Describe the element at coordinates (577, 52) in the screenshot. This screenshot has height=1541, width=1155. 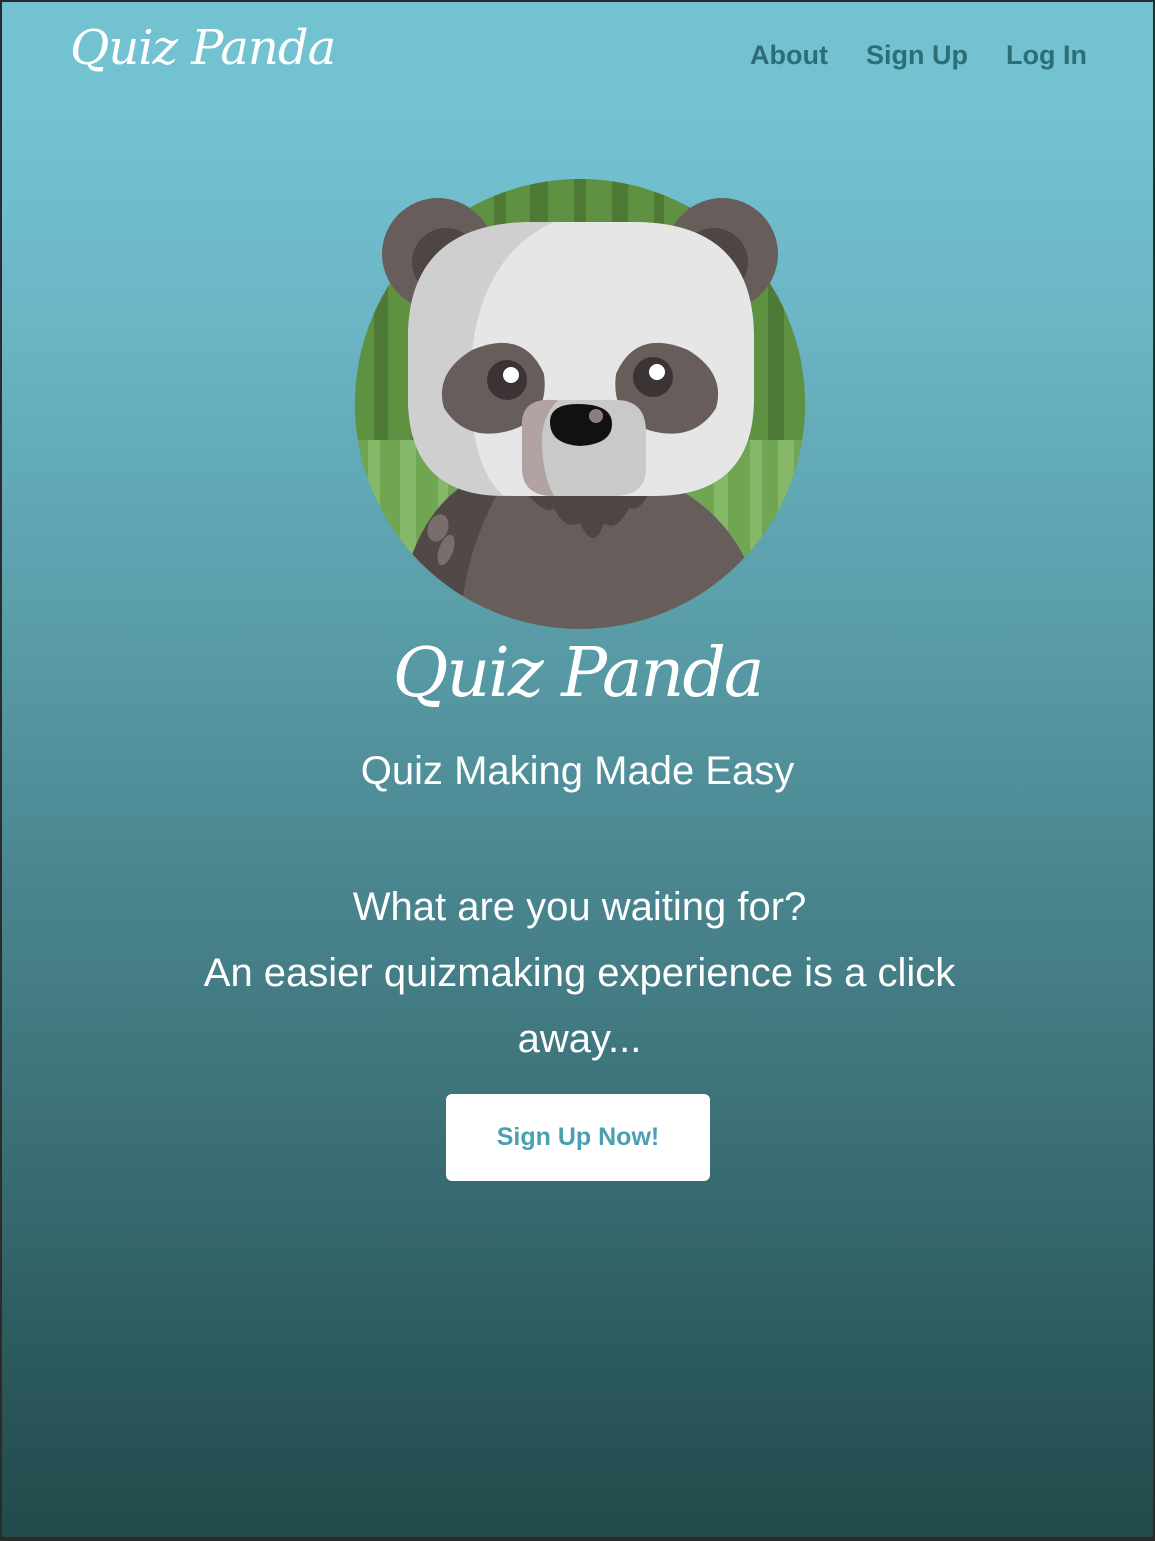
I see `navbar: Quiz Panda About Sign Up Log In` at that location.